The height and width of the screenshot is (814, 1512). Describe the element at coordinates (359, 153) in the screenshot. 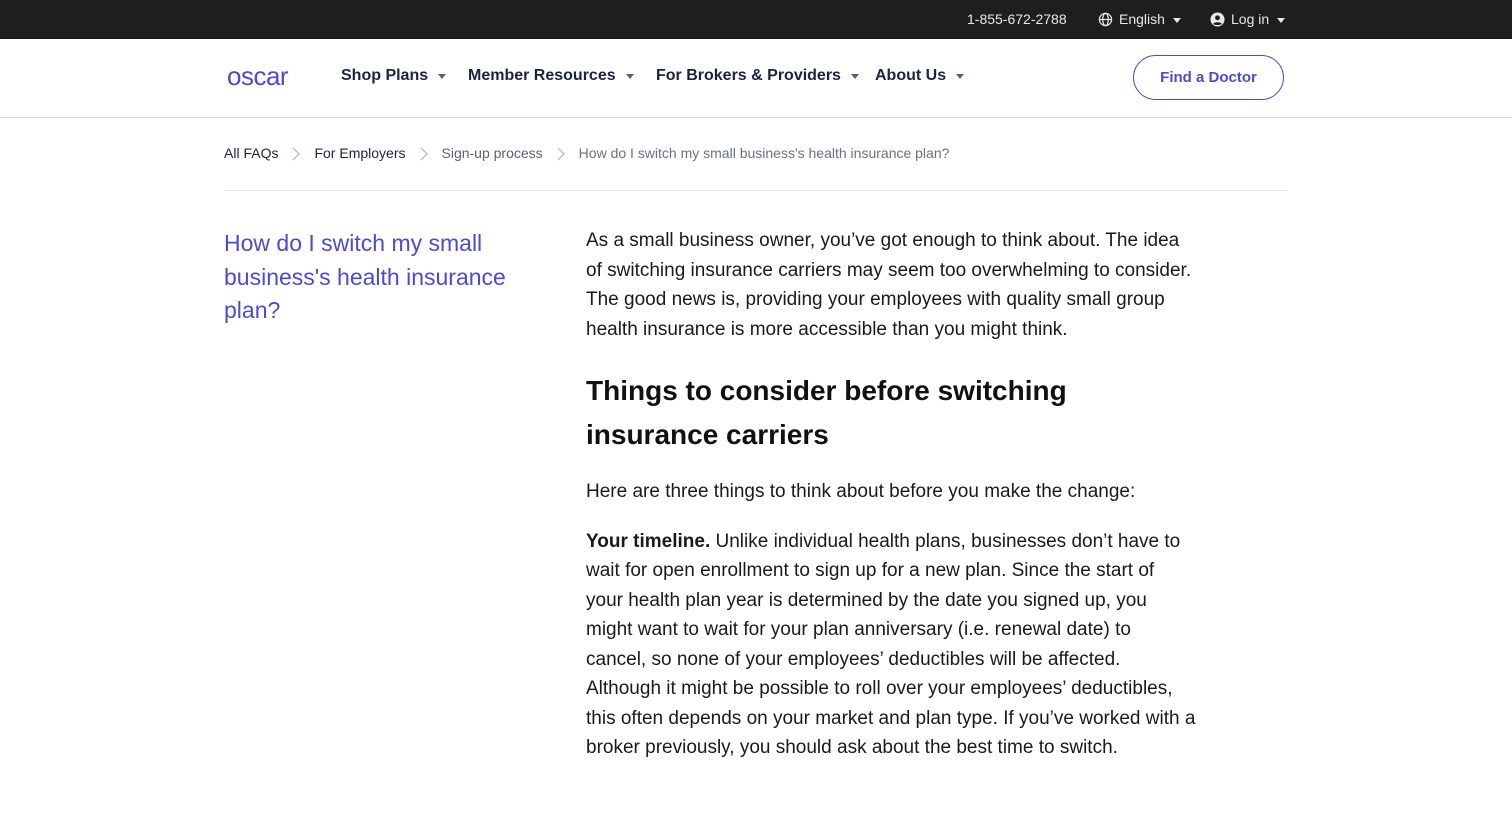

I see `breadcrumb-for-employers: For Employers` at that location.